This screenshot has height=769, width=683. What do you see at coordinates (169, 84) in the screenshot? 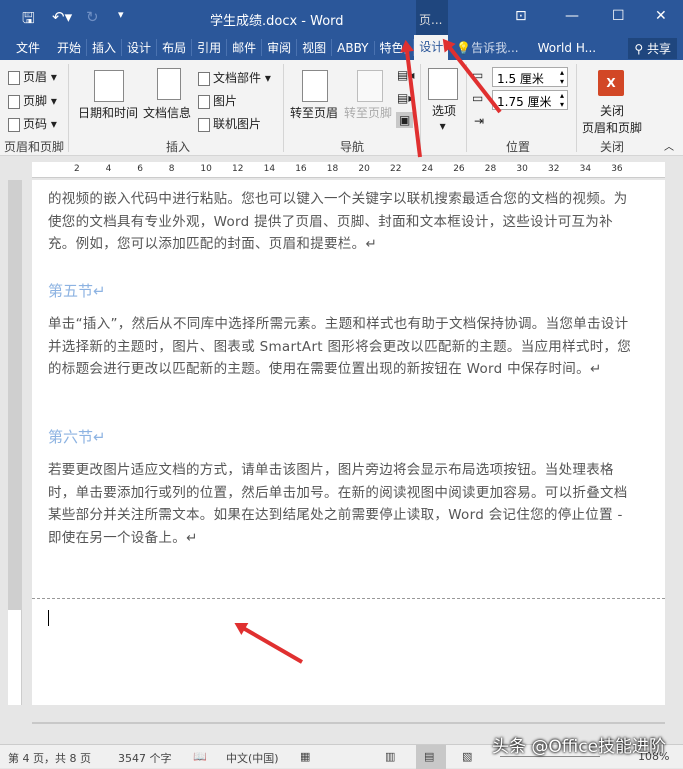
I see `doc-info-icon` at bounding box center [169, 84].